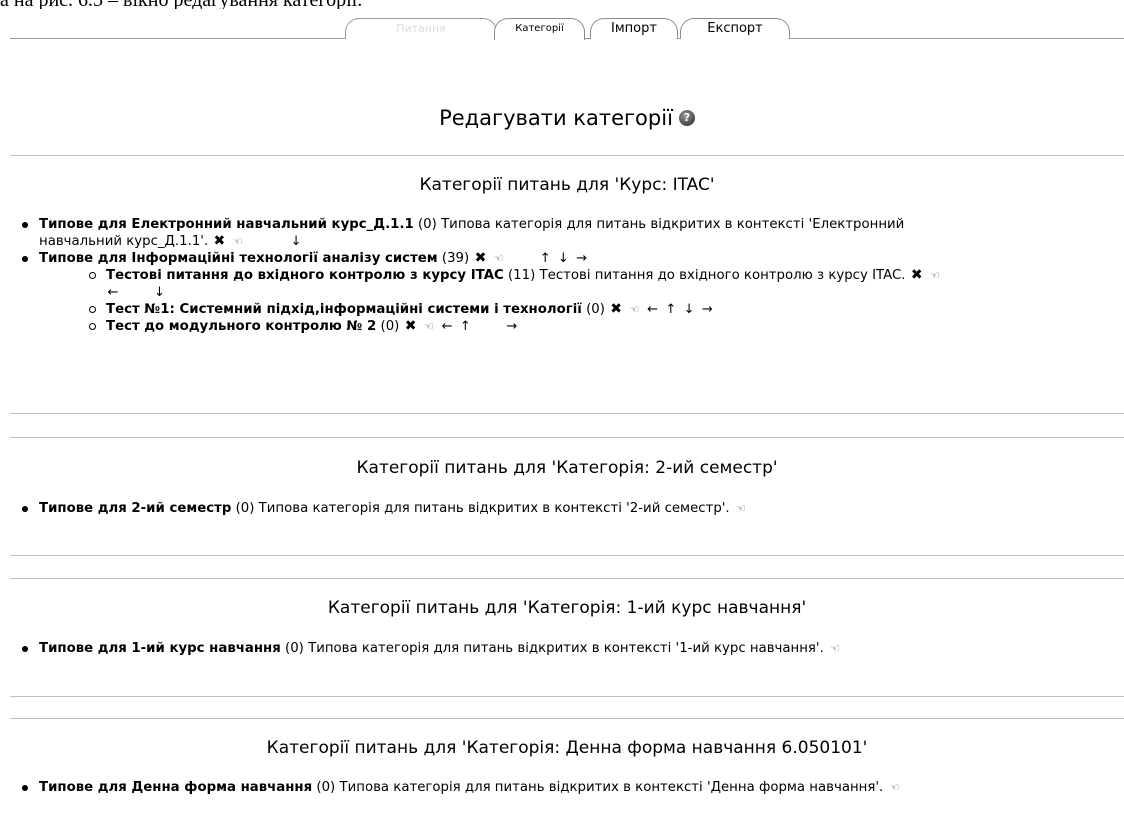  I want to click on tab-import: Імпорт, so click(634, 28).